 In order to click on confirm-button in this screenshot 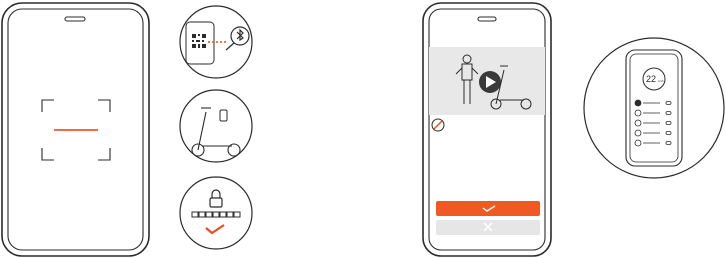, I will do `click(488, 208)`.